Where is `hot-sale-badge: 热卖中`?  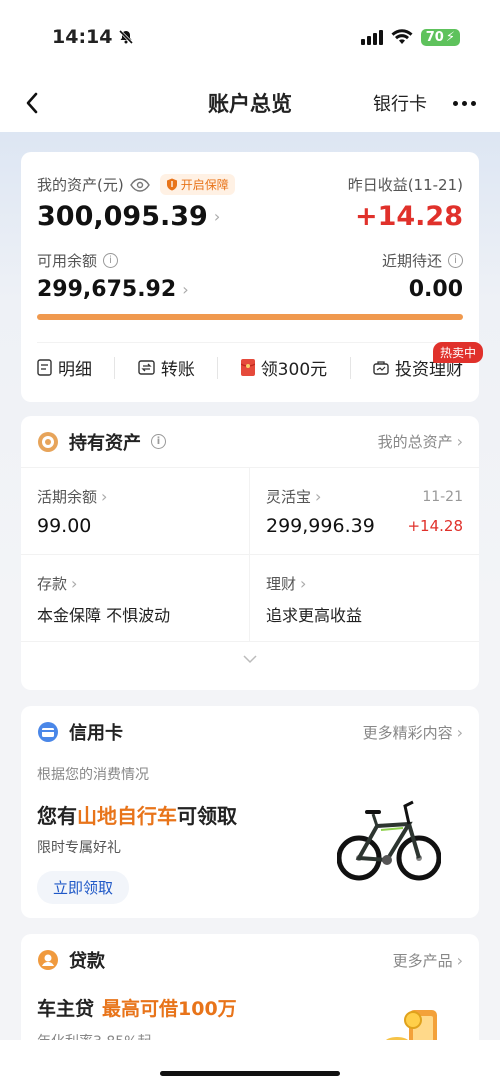
hot-sale-badge: 热卖中 is located at coordinates (457, 352).